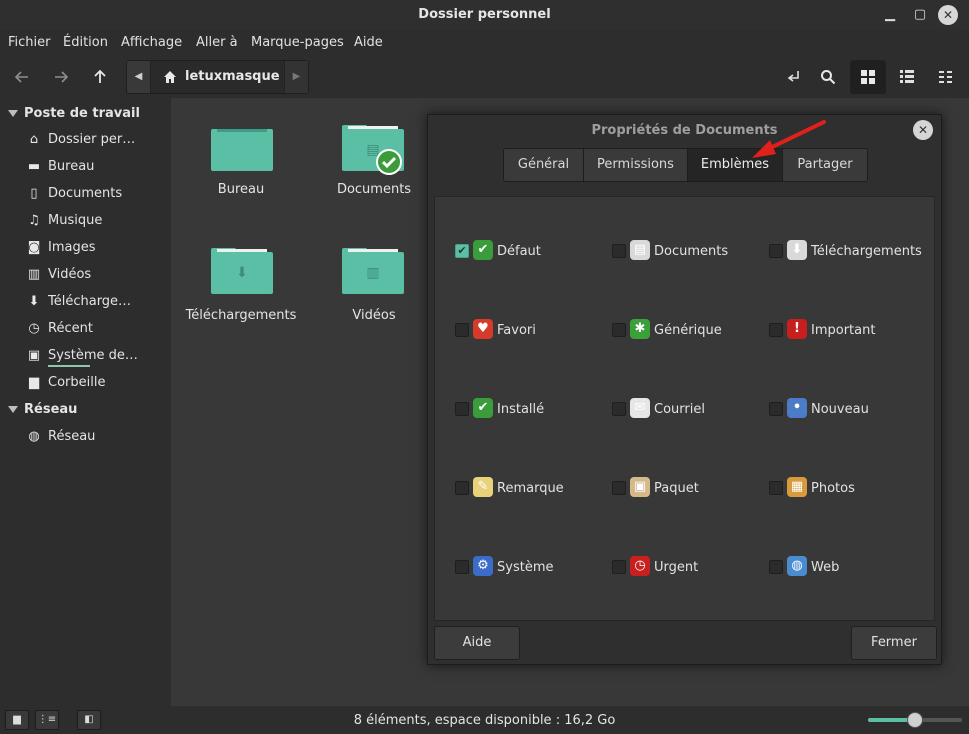 The height and width of the screenshot is (734, 969). I want to click on urgent-icon: ◷, so click(640, 566).